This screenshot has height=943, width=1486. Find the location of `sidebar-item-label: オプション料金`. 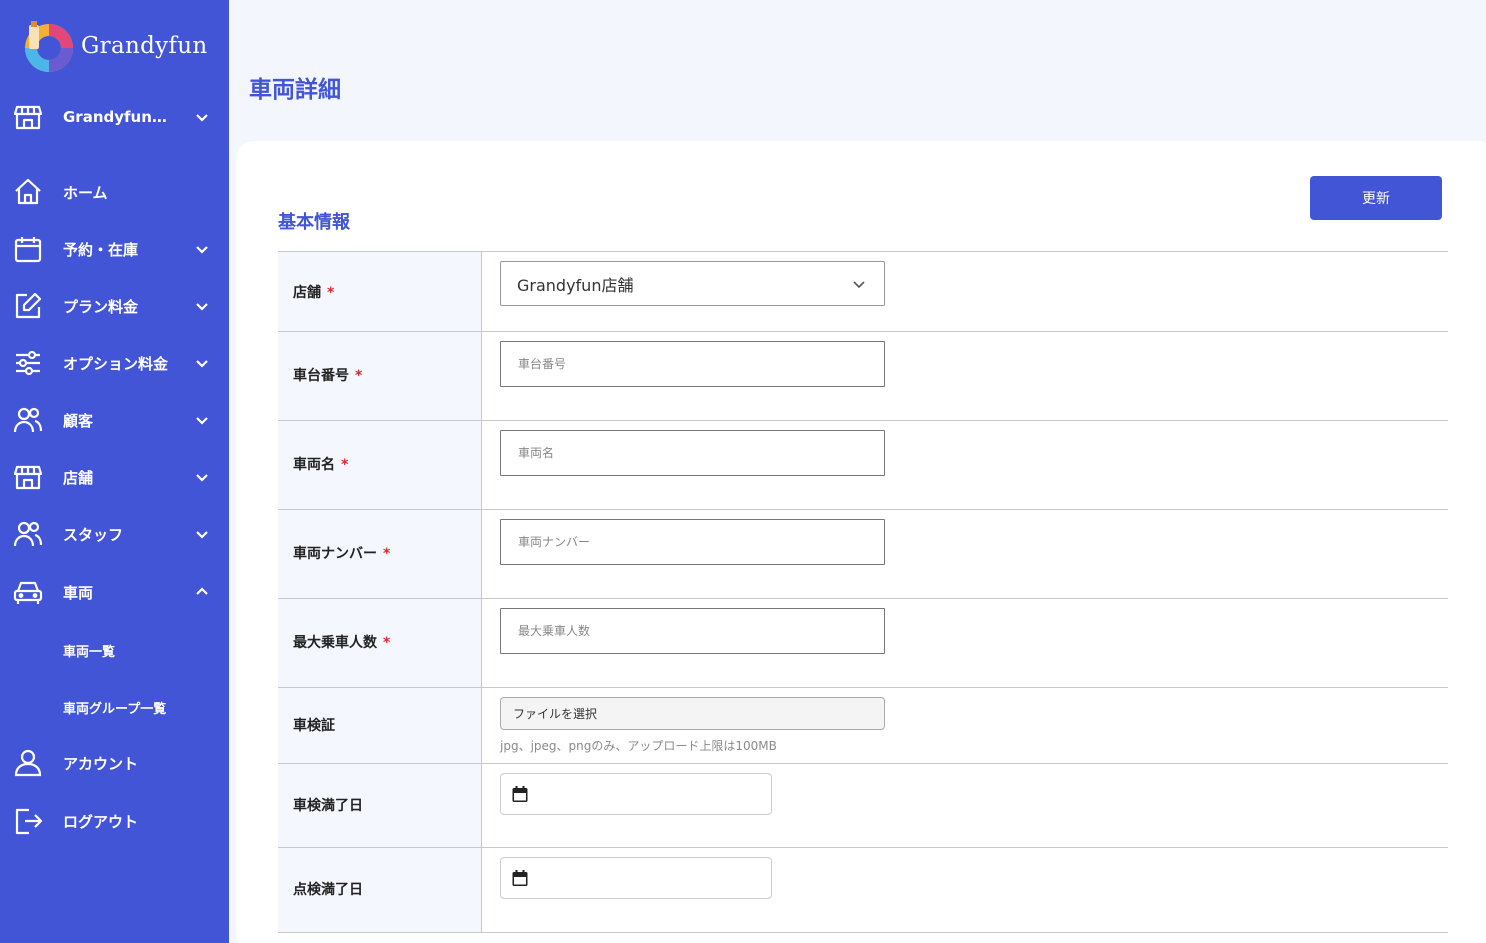

sidebar-item-label: オプション料金 is located at coordinates (116, 363).